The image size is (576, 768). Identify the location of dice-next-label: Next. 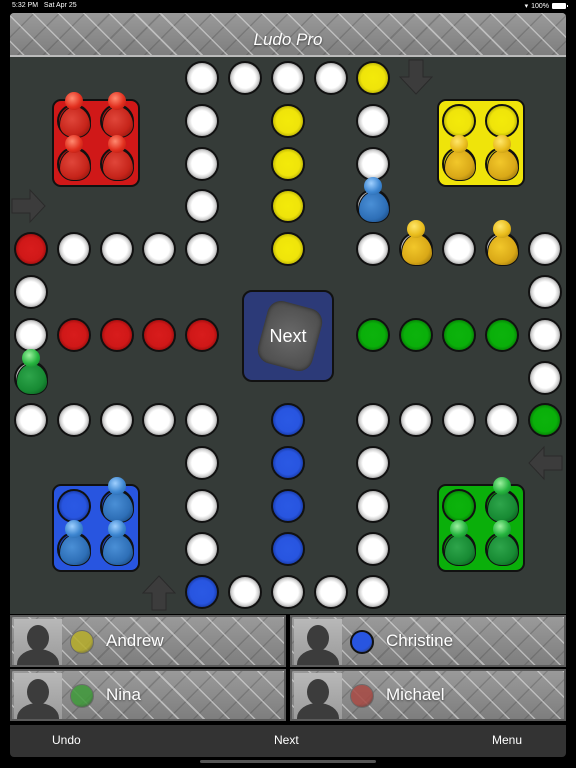
(288, 336).